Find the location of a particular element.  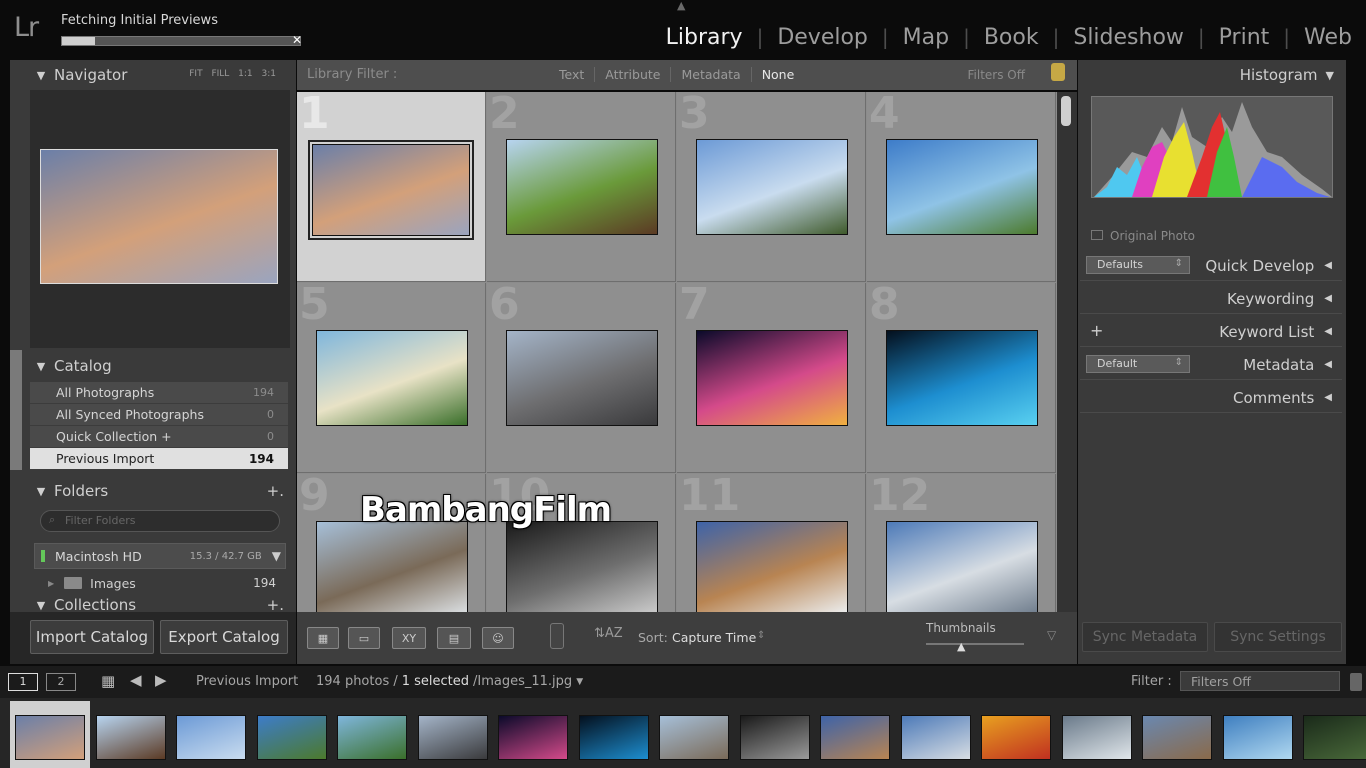

folders-header: ▼ Folders +. is located at coordinates (158, 491).